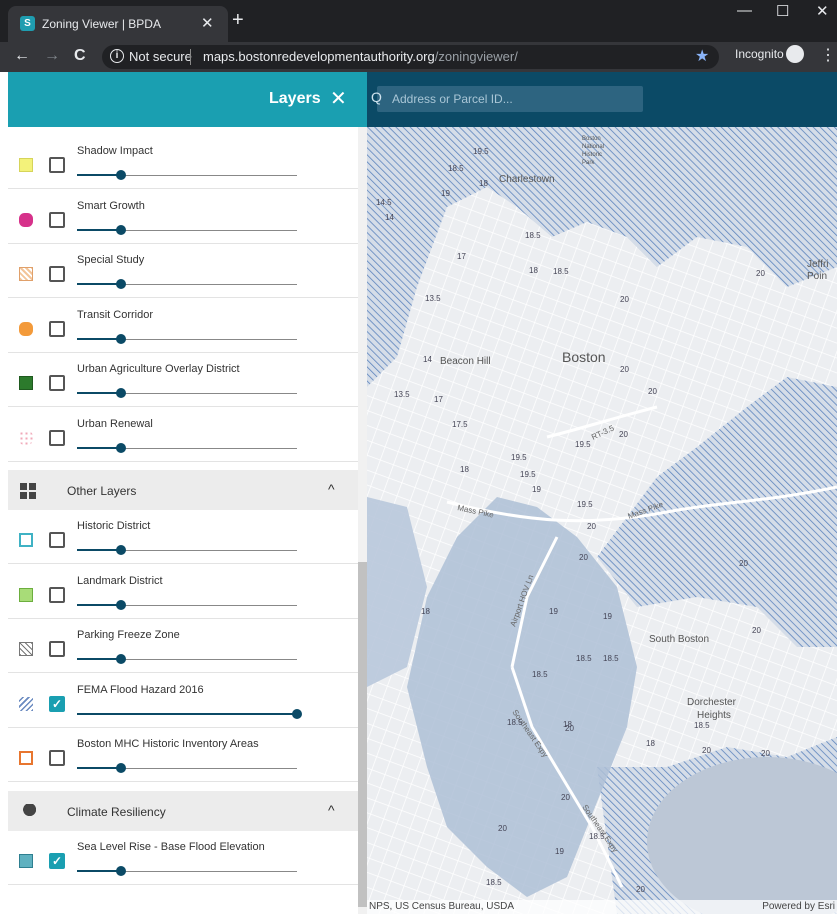 The width and height of the screenshot is (837, 914). Describe the element at coordinates (28, 491) in the screenshot. I see `grid-layers-icon` at that location.